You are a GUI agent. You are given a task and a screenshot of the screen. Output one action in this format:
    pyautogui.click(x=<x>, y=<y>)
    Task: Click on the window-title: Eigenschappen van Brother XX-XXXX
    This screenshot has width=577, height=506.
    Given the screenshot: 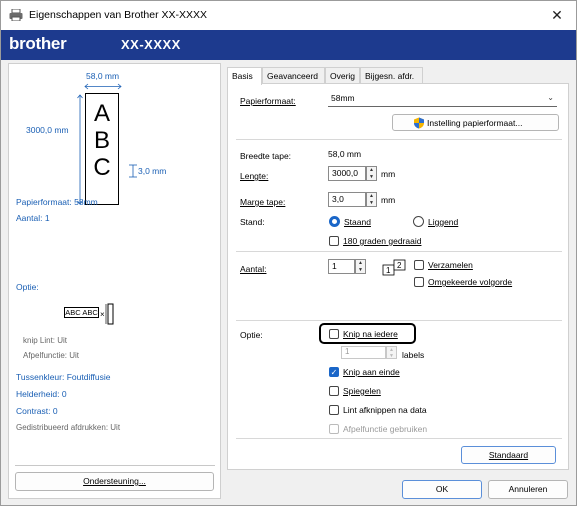 What is the action you would take?
    pyautogui.click(x=118, y=15)
    